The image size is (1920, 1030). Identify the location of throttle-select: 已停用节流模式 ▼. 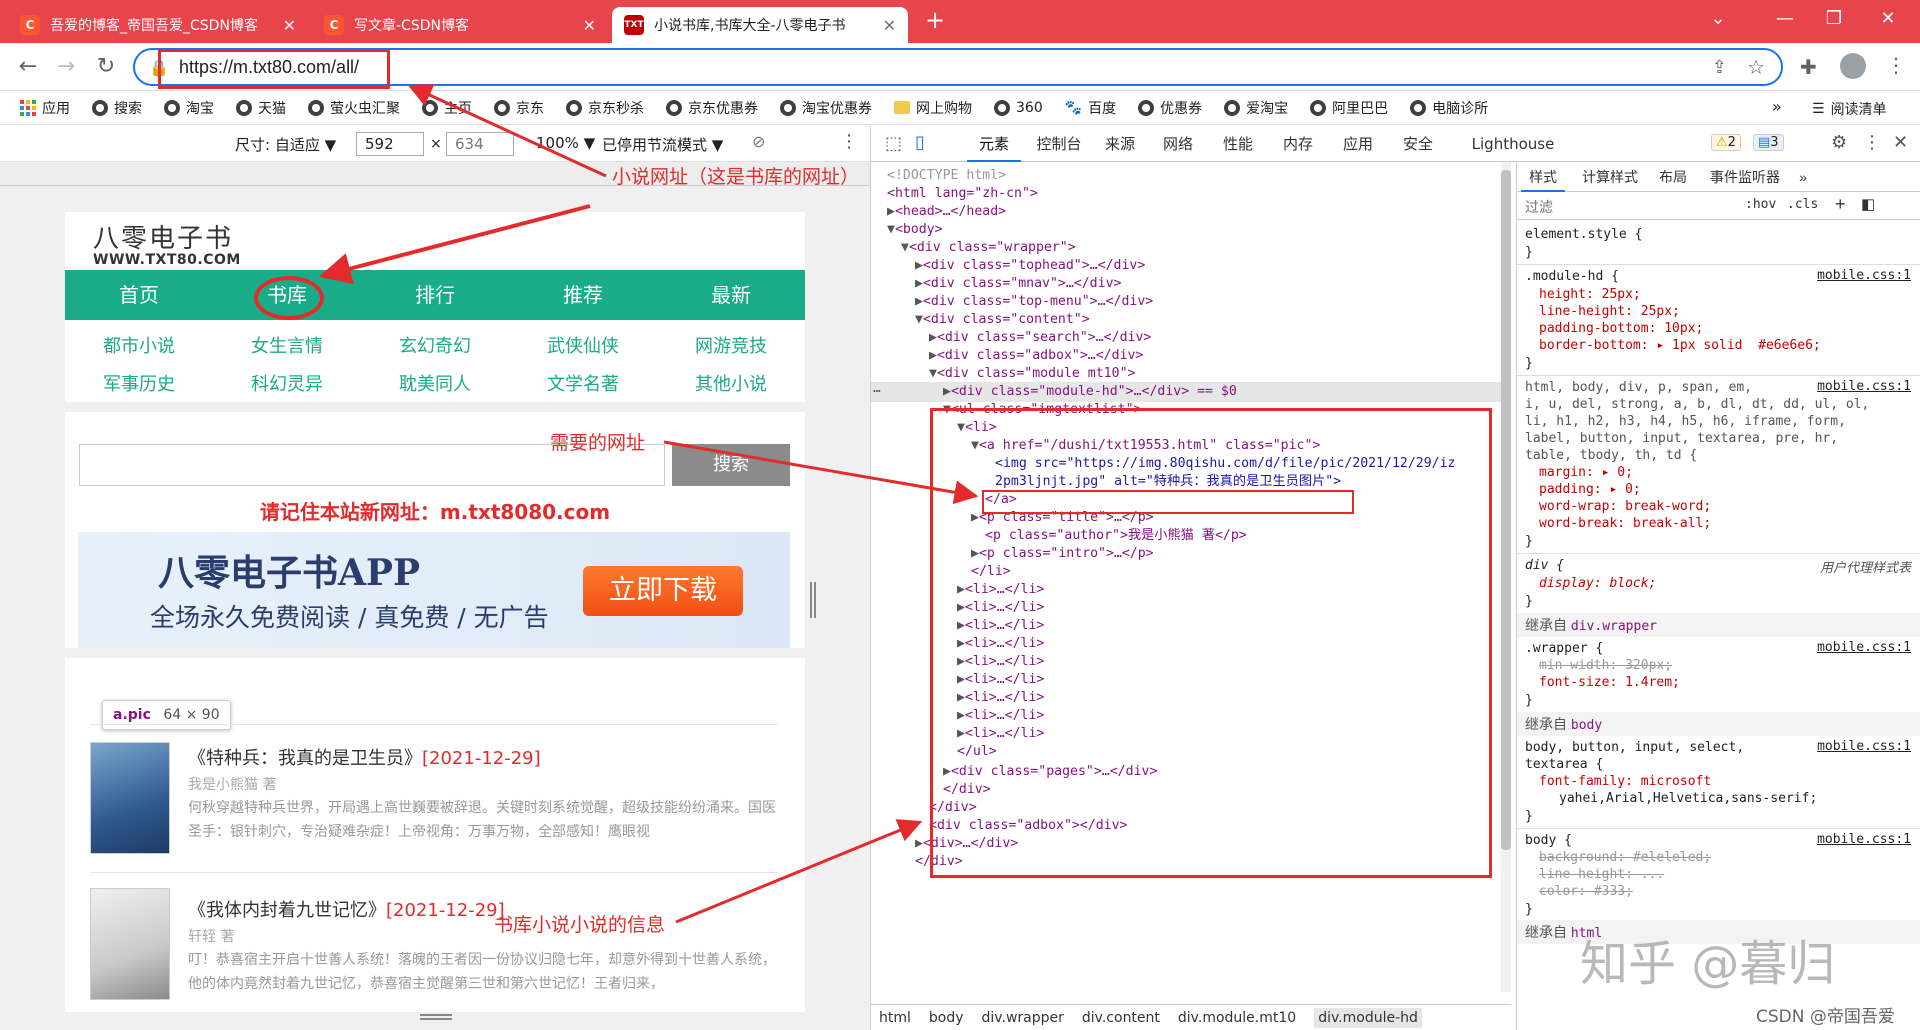
(662, 144).